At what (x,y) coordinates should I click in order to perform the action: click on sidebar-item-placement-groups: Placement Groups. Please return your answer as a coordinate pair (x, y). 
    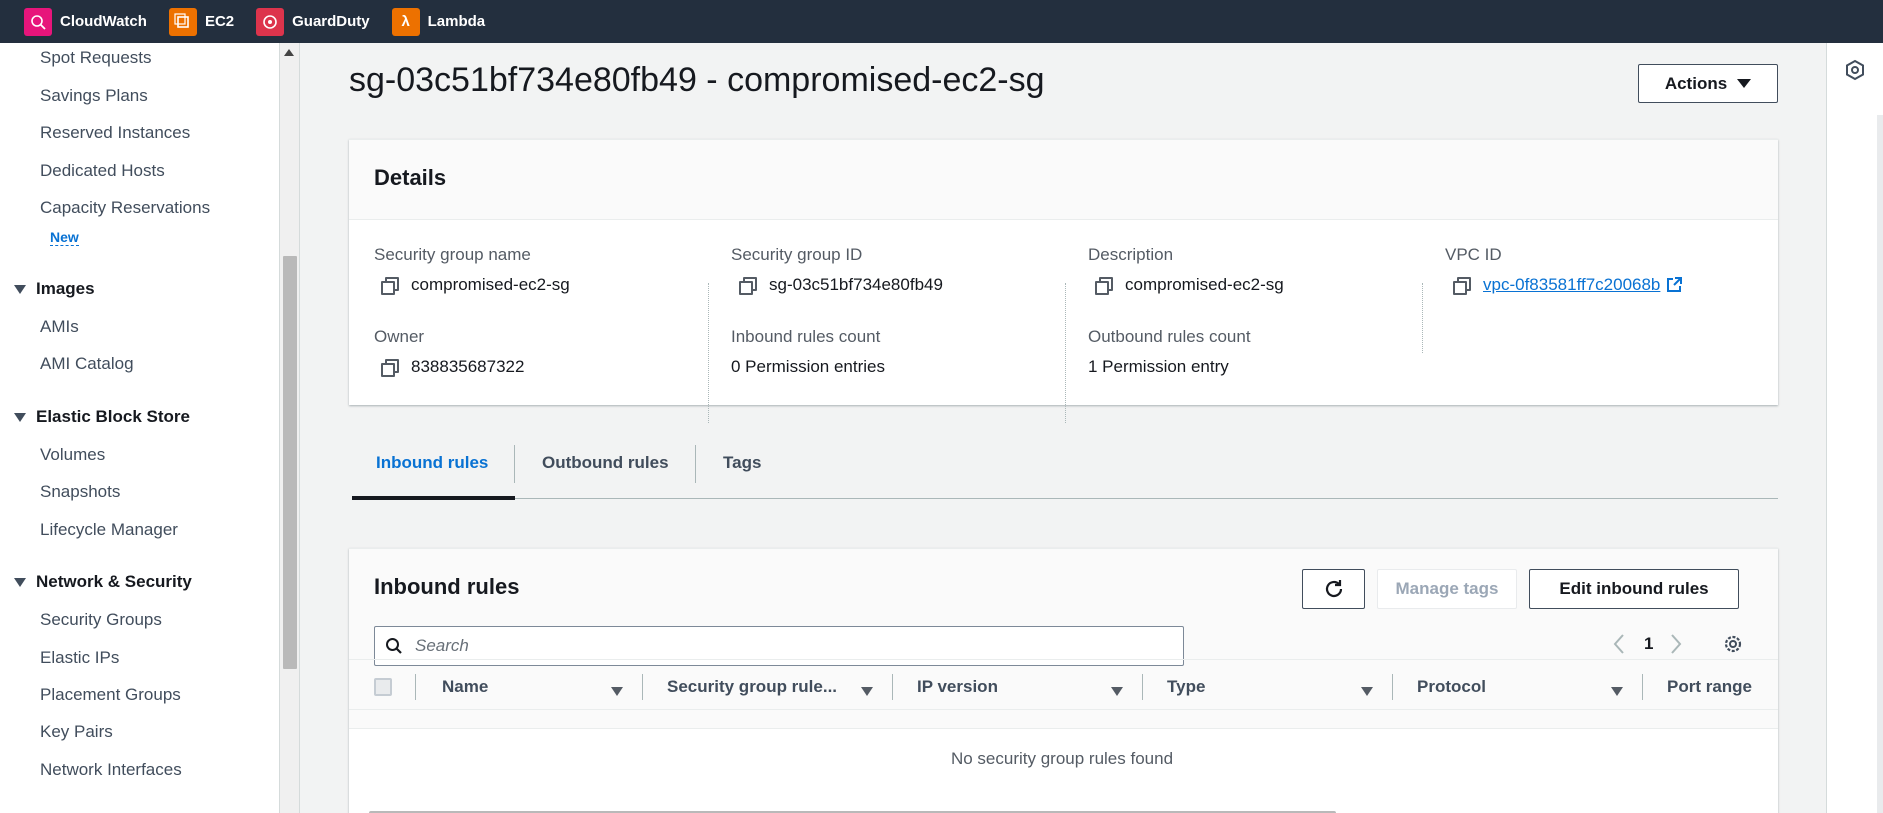
    Looking at the image, I should click on (110, 695).